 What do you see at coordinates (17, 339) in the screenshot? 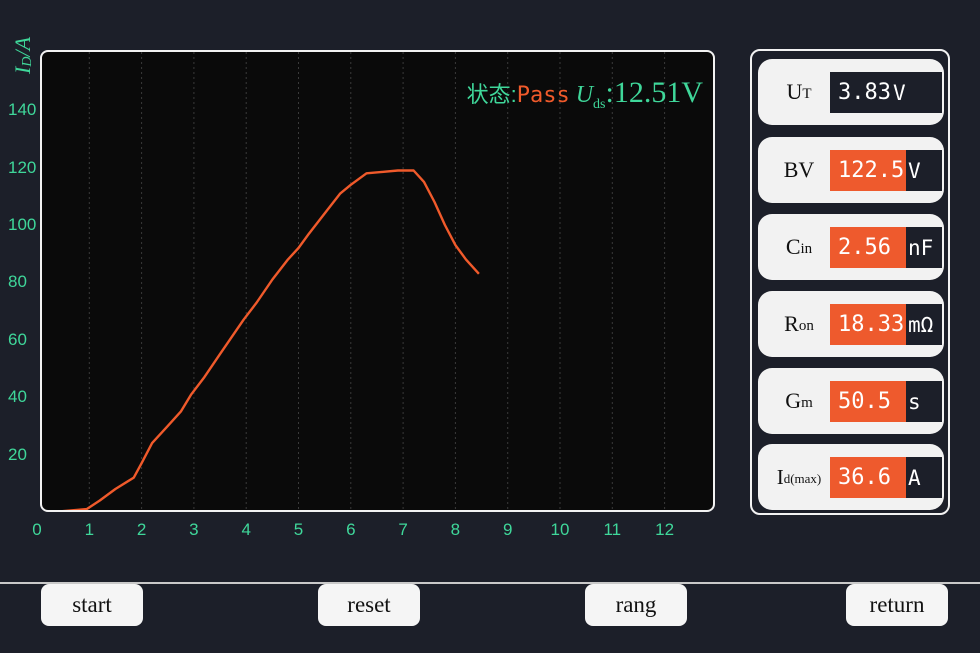
I see `y-tick-label: 60` at bounding box center [17, 339].